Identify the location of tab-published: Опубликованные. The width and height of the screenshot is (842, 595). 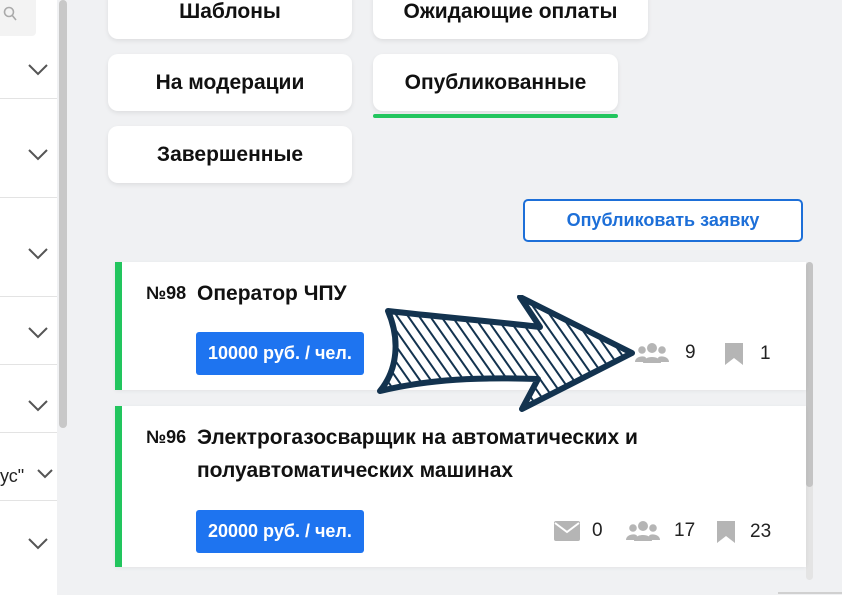
(495, 82).